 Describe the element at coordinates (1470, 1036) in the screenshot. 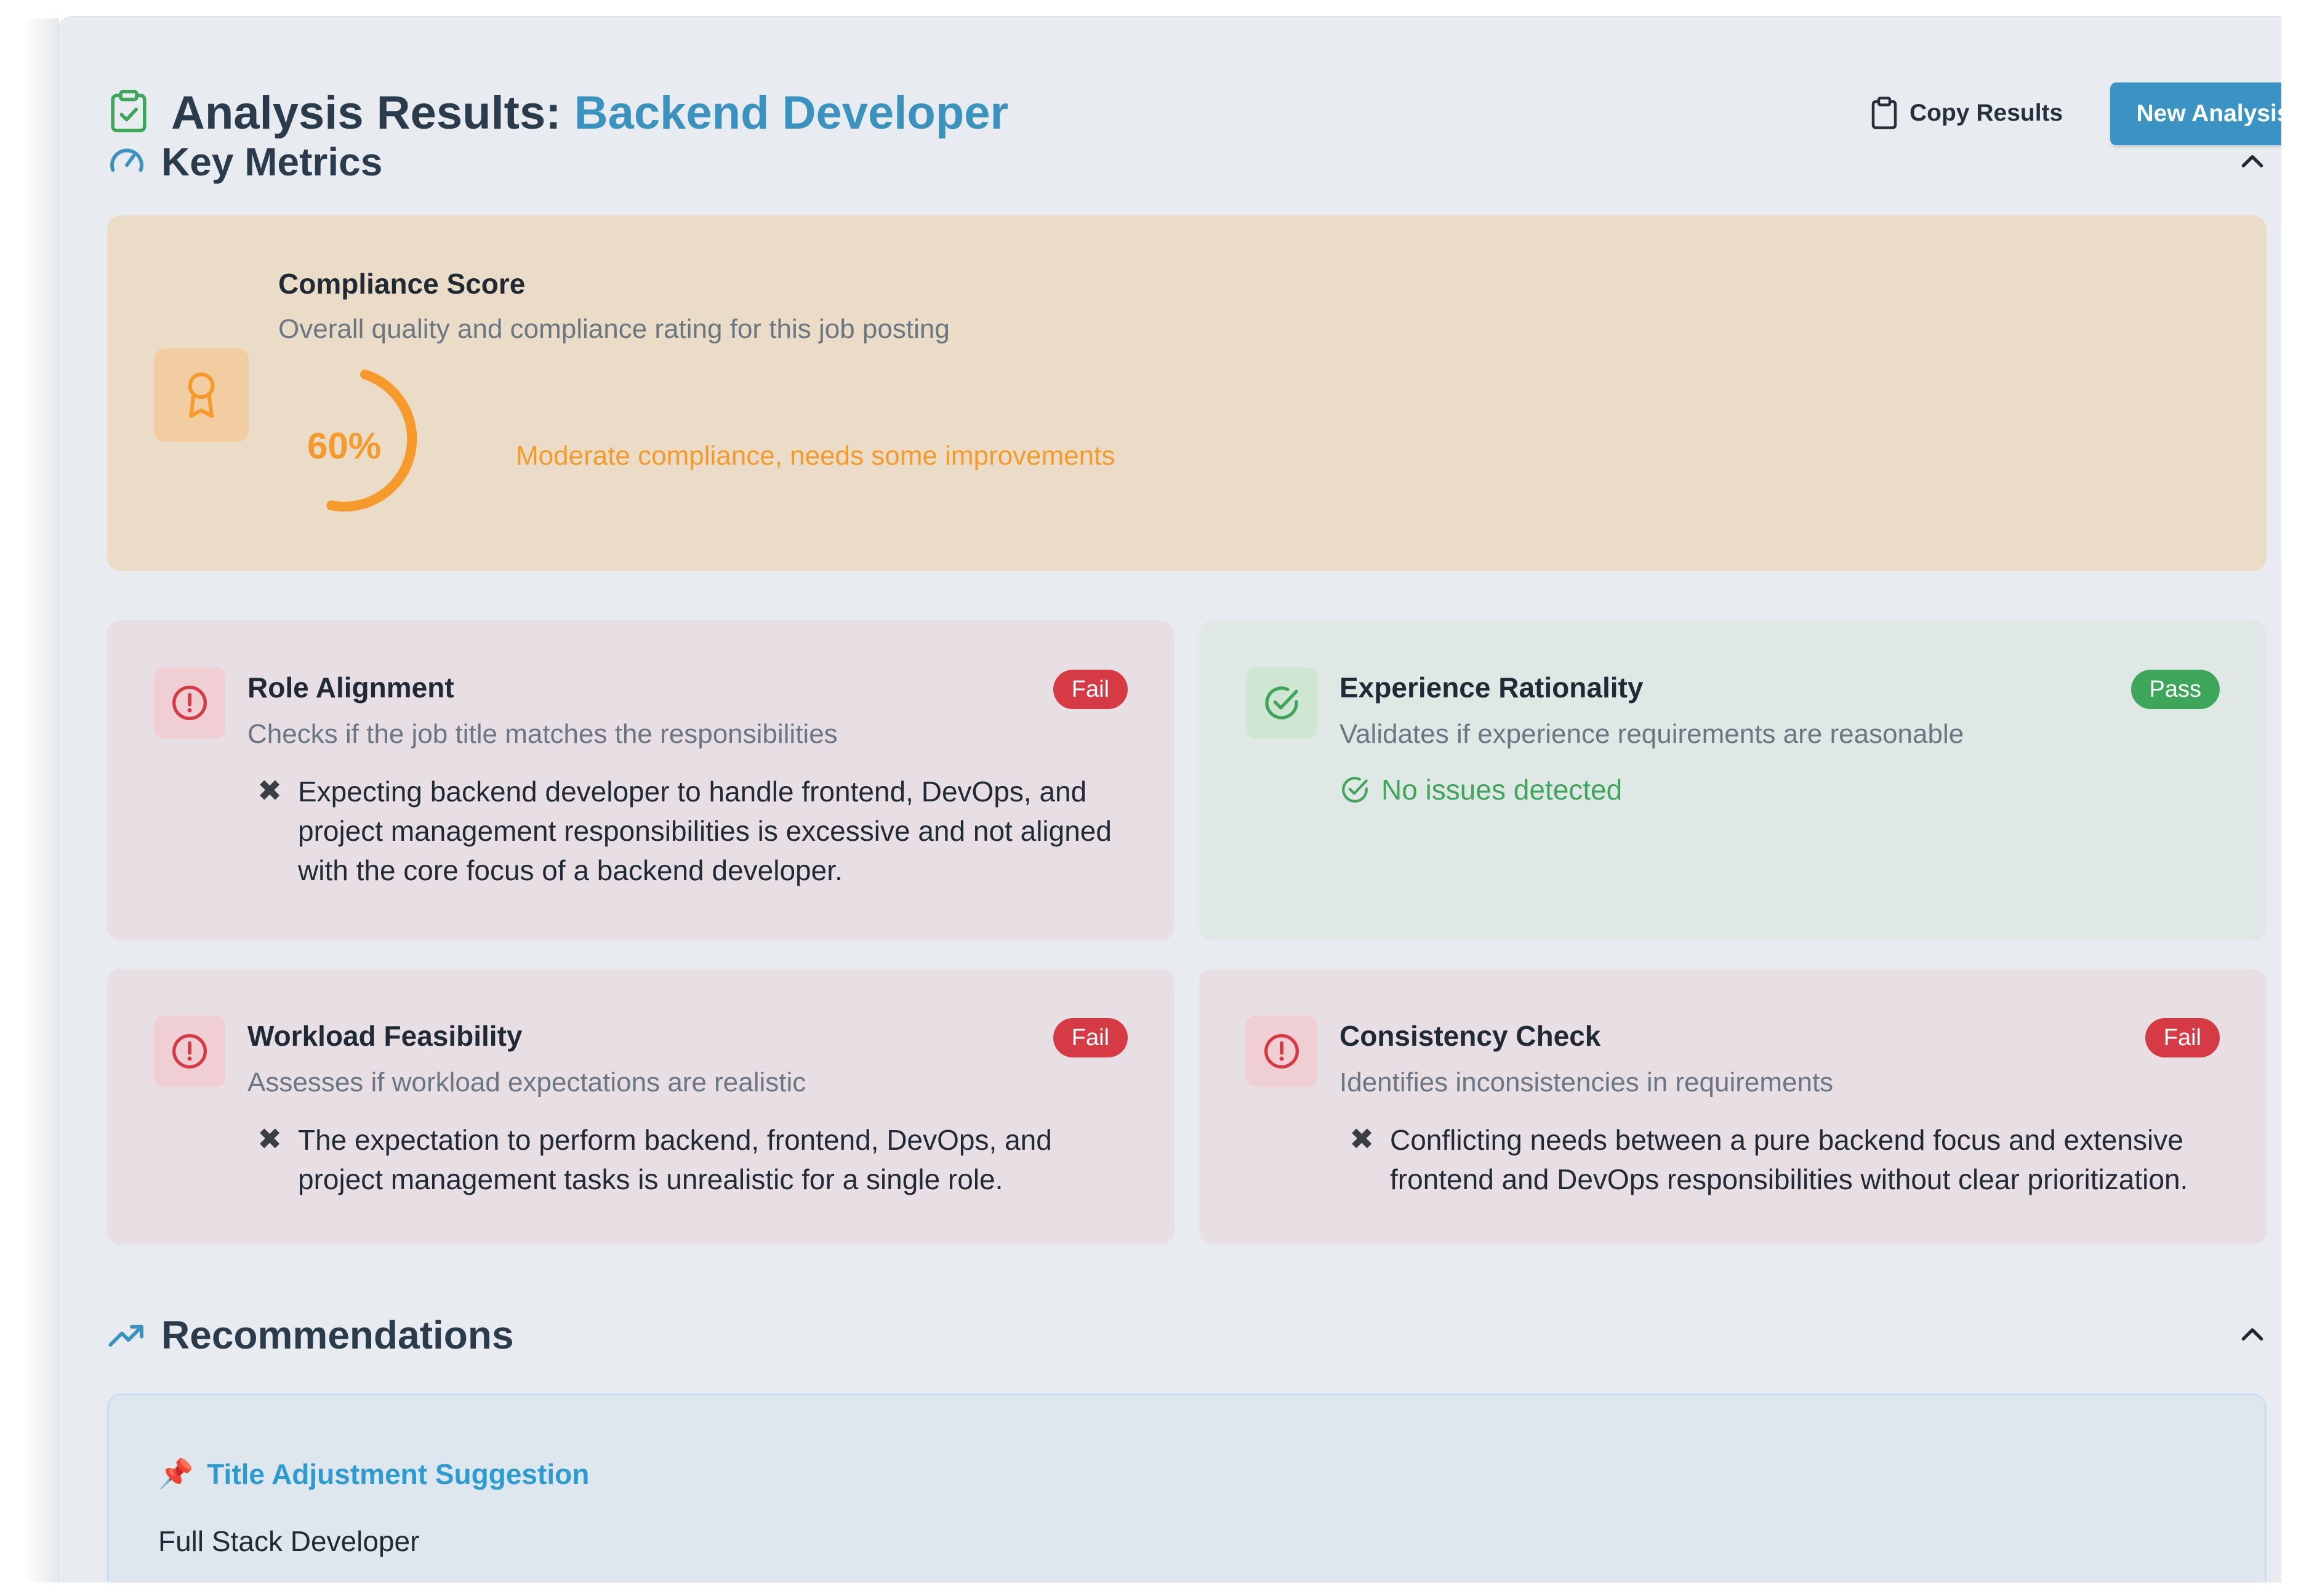

I see `card-title: Consistency Check` at that location.